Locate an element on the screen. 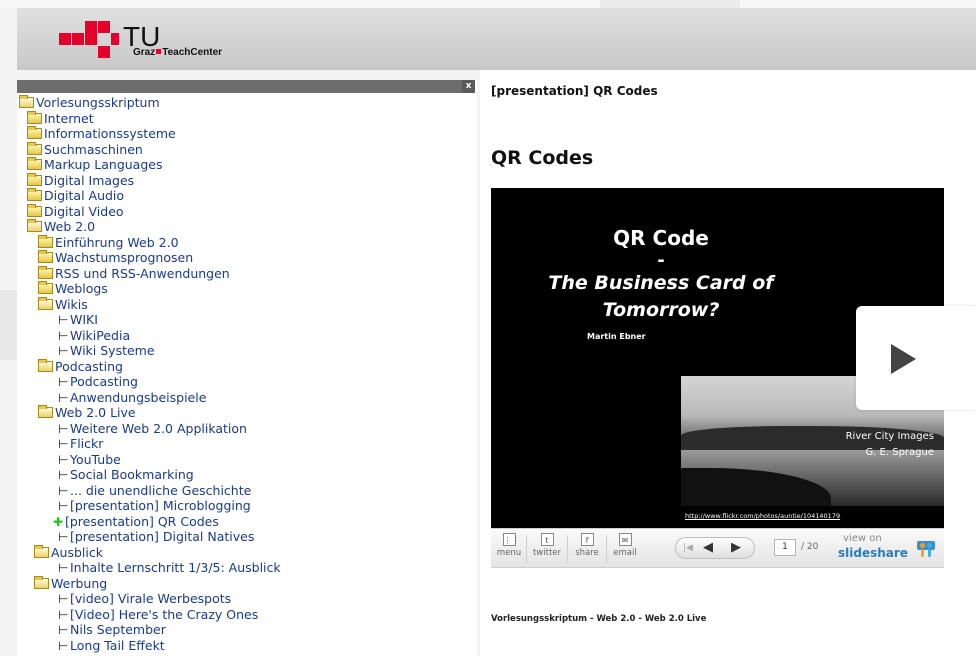 The width and height of the screenshot is (976, 656). tree-item: ⊢ Inhalte Lernschritt 1/3/5: Ausblick is located at coordinates (169, 567).